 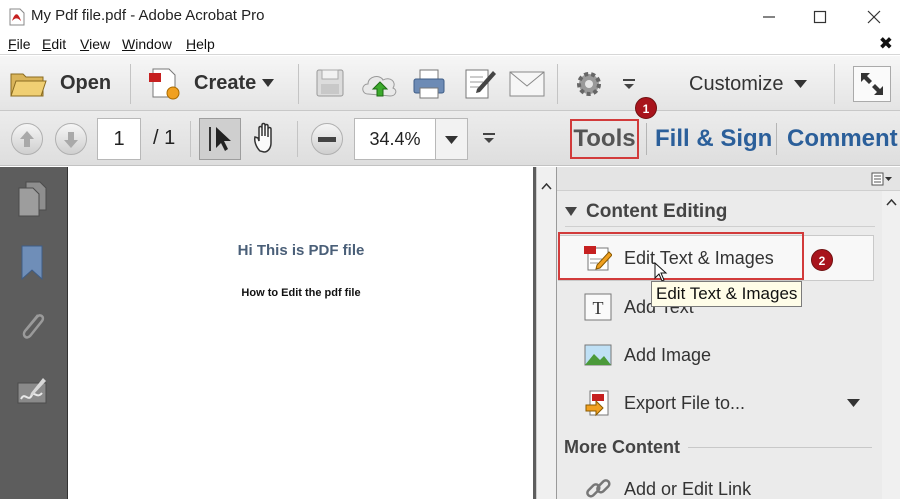 I want to click on chevron-down-icon, so click(x=451, y=140).